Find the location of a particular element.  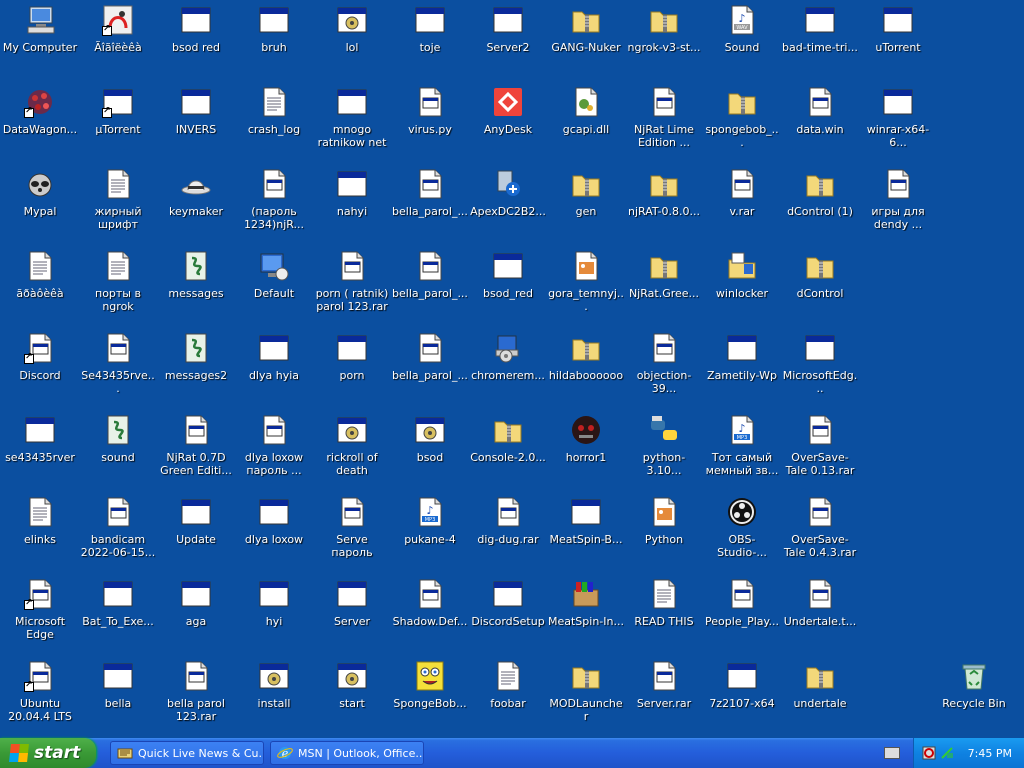

desktop-icon: rickroll of death is located at coordinates (352, 452).